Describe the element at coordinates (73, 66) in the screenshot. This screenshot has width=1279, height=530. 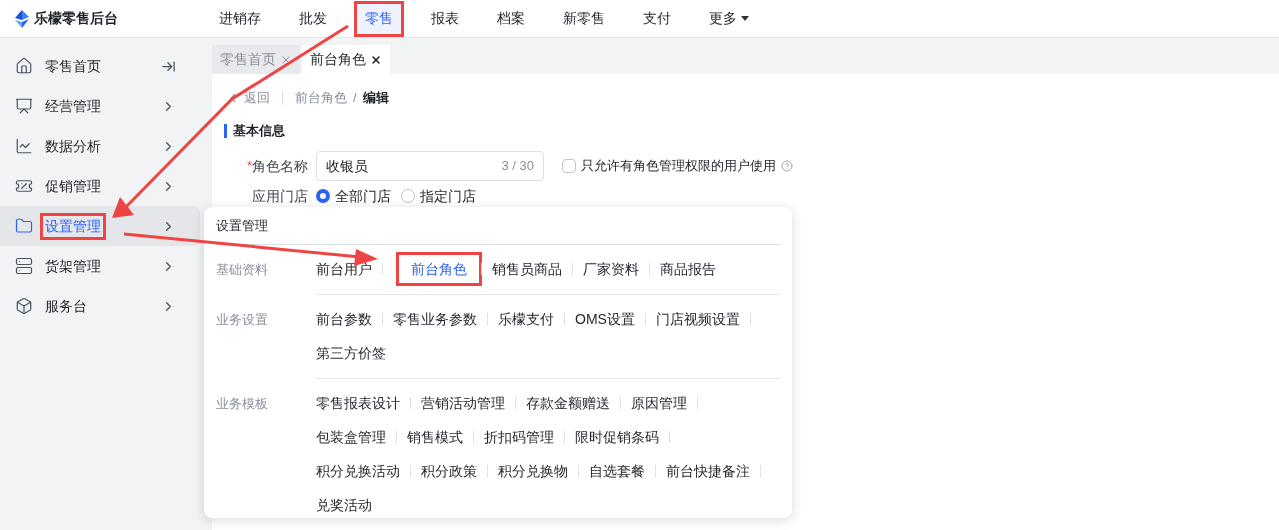
I see `sidebar-label: 零售首页` at that location.